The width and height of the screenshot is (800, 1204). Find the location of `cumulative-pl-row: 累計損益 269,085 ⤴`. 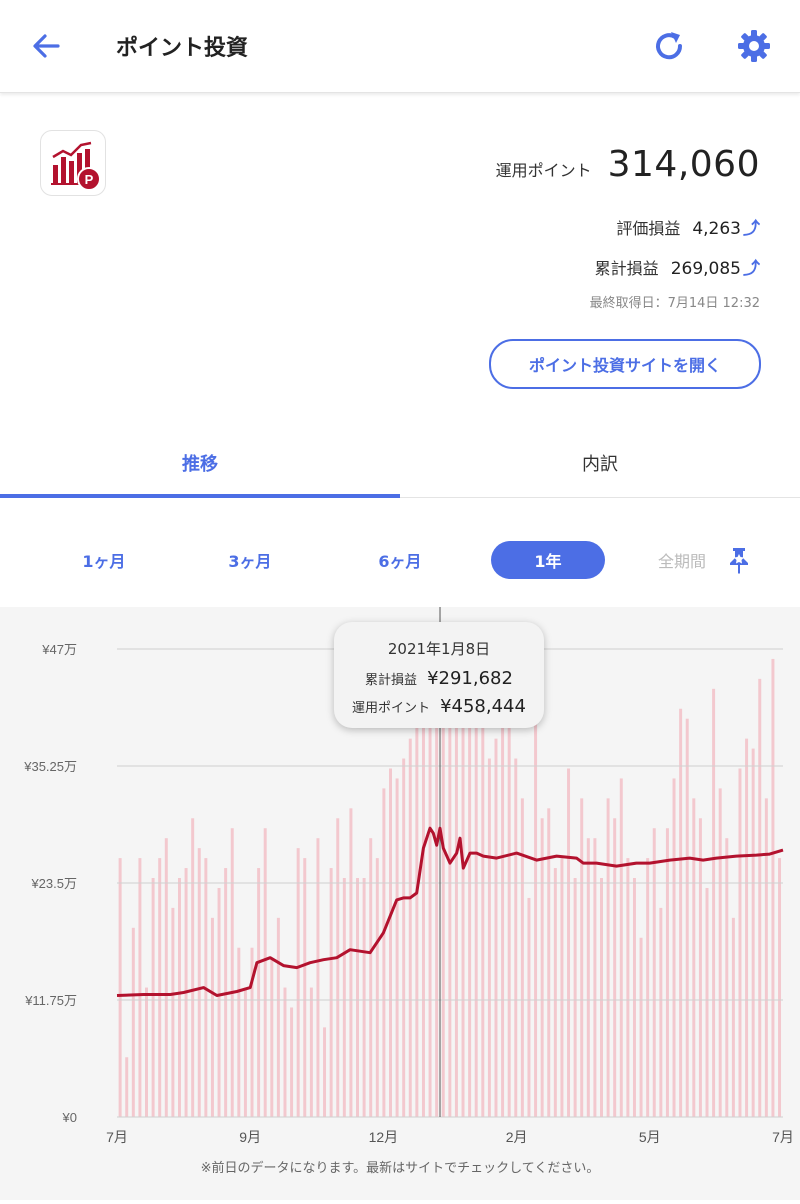

cumulative-pl-row: 累計損益 269,085 ⤴ is located at coordinates (677, 266).